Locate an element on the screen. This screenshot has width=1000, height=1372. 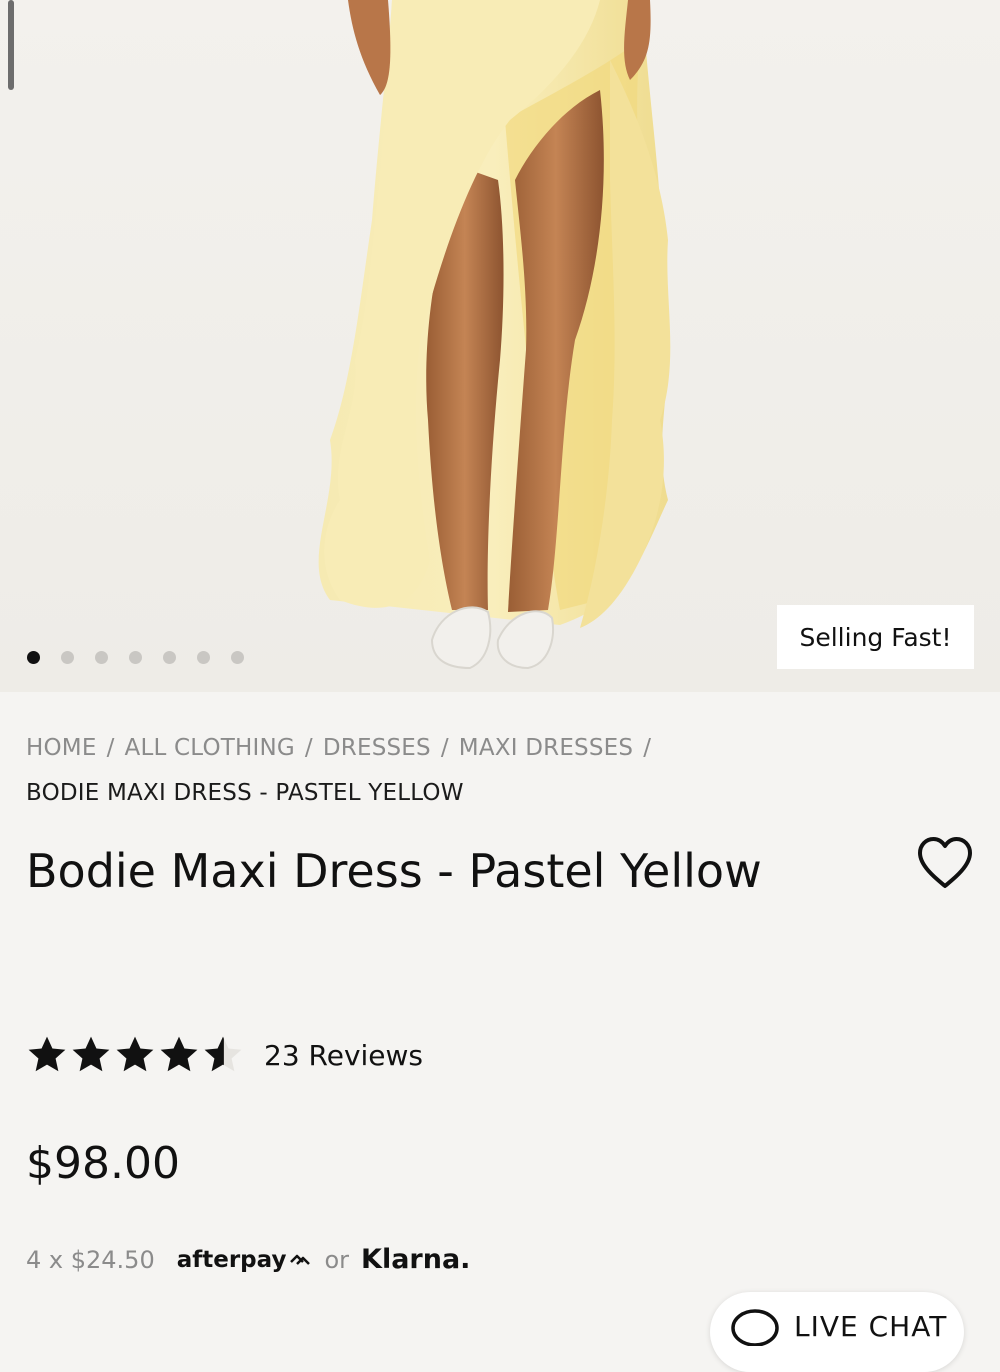
afterpay-label: afterpay is located at coordinates (231, 1259).